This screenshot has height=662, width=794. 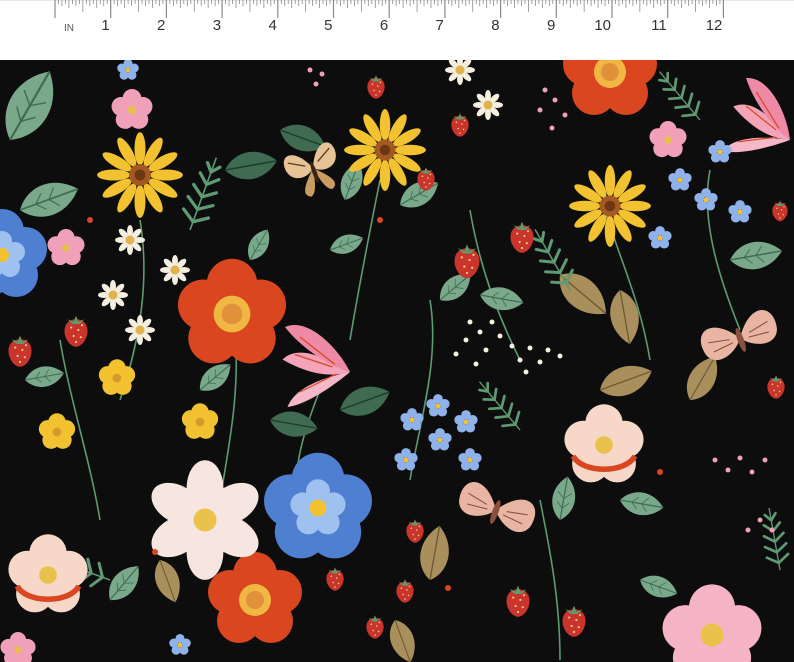 I want to click on ruler-number: 8, so click(x=495, y=25).